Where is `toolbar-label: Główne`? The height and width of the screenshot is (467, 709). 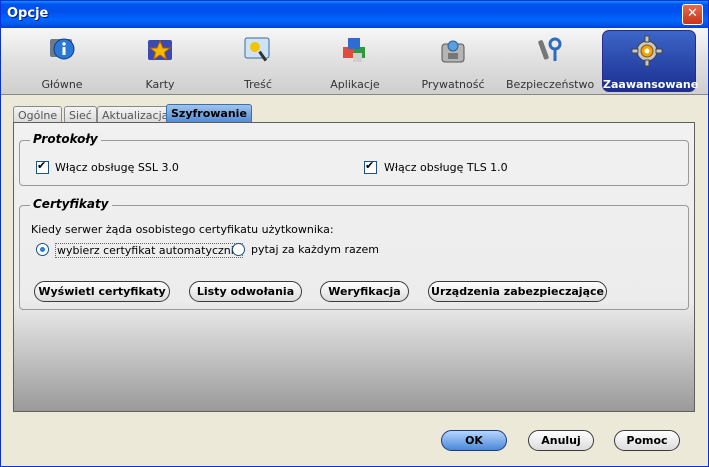
toolbar-label: Główne is located at coordinates (62, 84).